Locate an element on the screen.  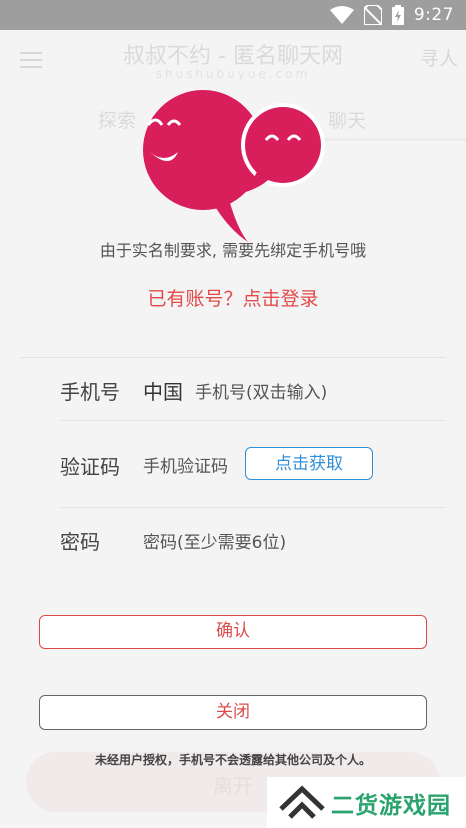
close-button: 关闭 is located at coordinates (233, 712).